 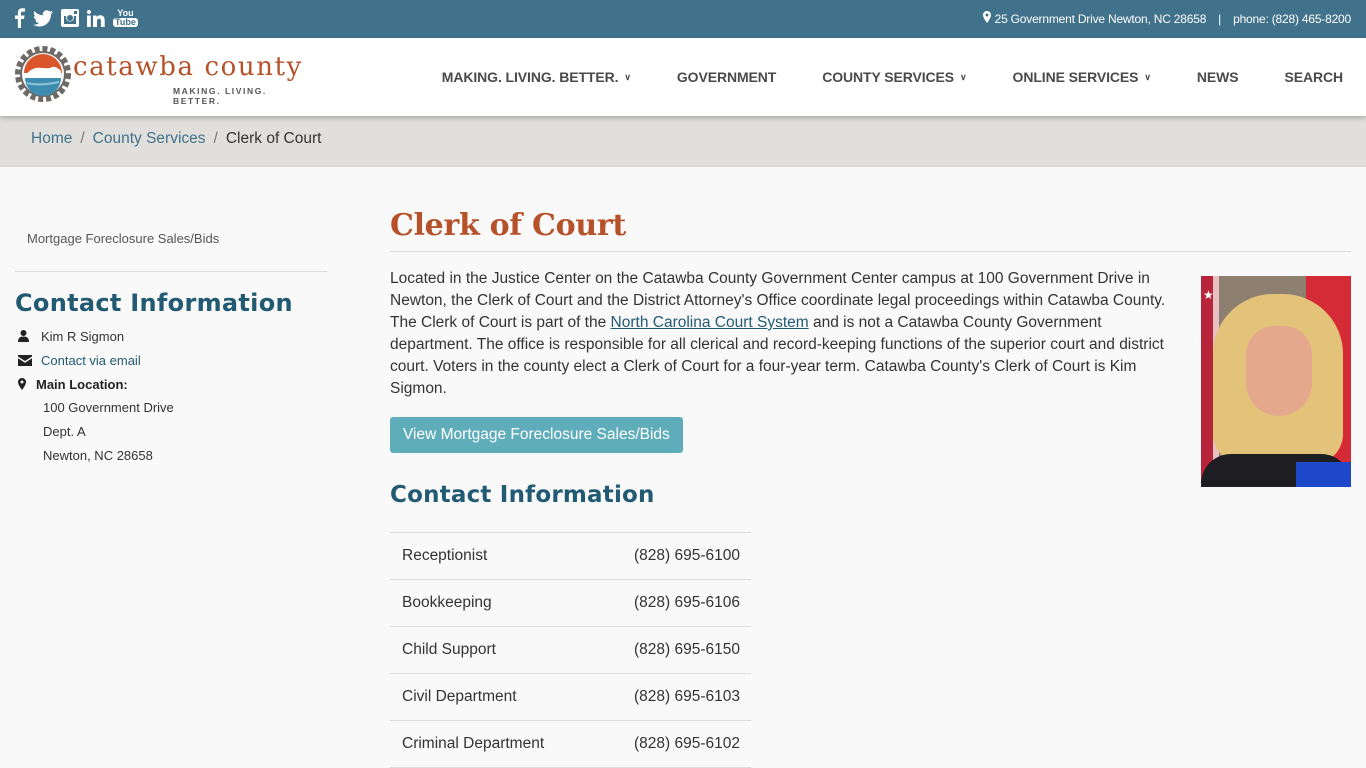 I want to click on dept-phone: (828) 695-6102, so click(x=672, y=744).